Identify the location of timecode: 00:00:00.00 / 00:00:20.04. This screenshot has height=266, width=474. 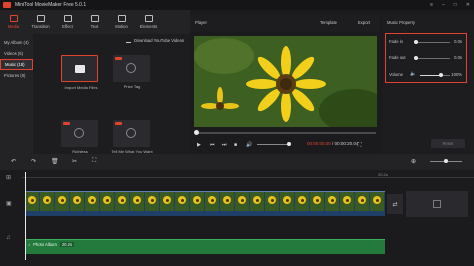
(333, 143).